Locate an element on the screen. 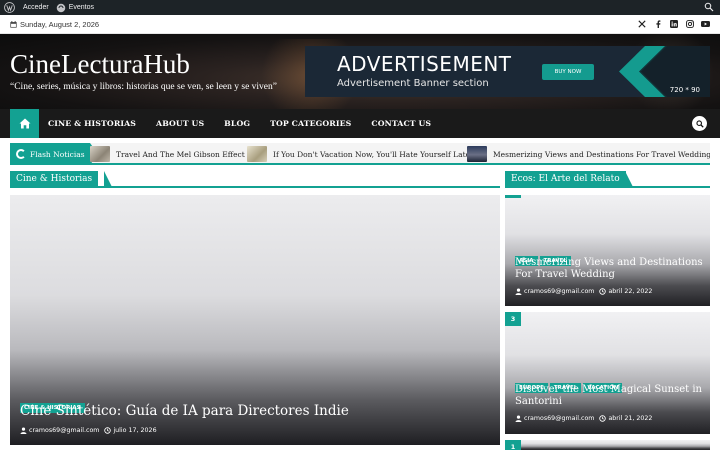 The width and height of the screenshot is (720, 450). nav-item-contact-us: CONTACT US is located at coordinates (401, 123).